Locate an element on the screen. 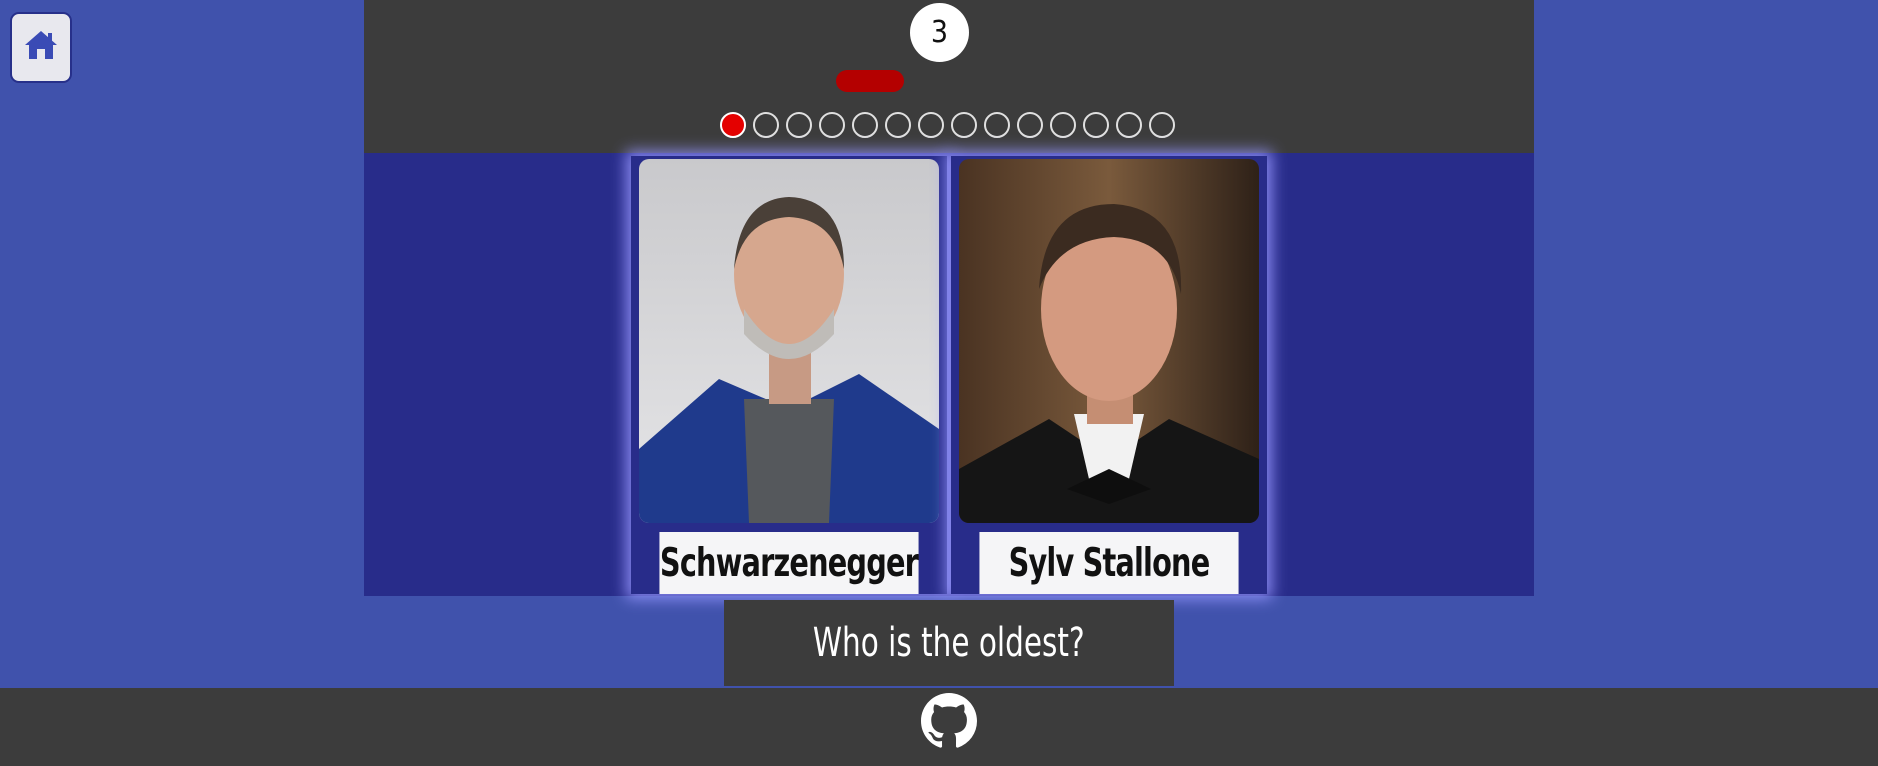  question-text: Who is the oldest? is located at coordinates (949, 643).